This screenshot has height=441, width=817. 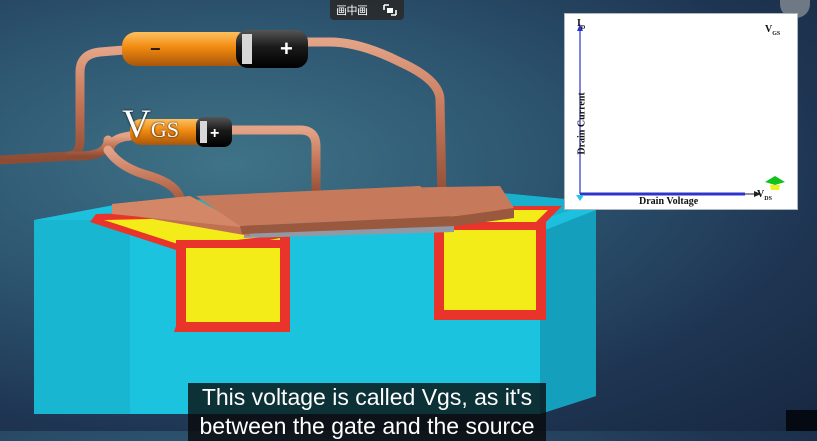 What do you see at coordinates (581, 24) in the screenshot?
I see `id-label: ID` at bounding box center [581, 24].